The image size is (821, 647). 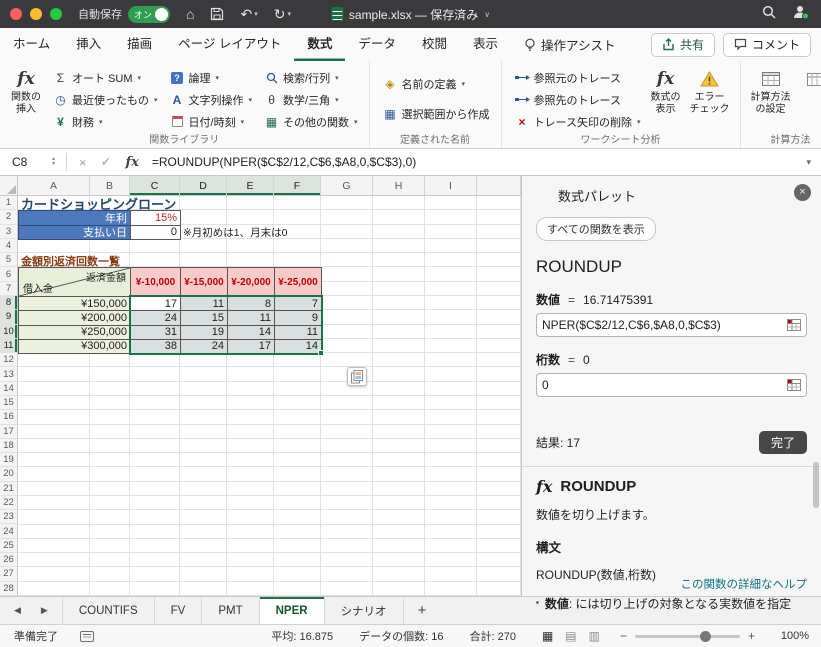 What do you see at coordinates (26, 162) in the screenshot?
I see `name-box: C8` at bounding box center [26, 162].